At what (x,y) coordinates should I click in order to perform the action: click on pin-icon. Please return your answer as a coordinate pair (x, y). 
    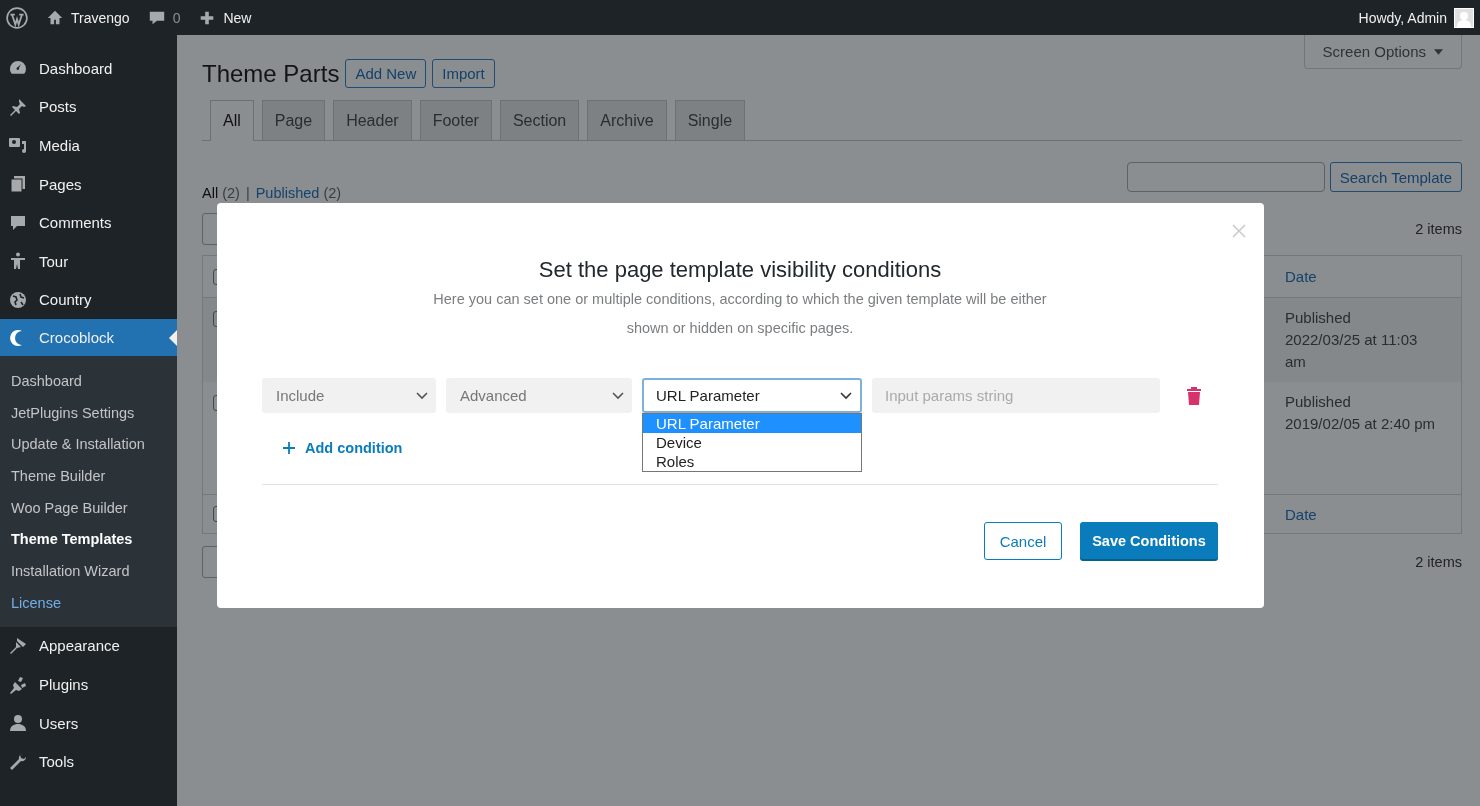
    Looking at the image, I should click on (18, 106).